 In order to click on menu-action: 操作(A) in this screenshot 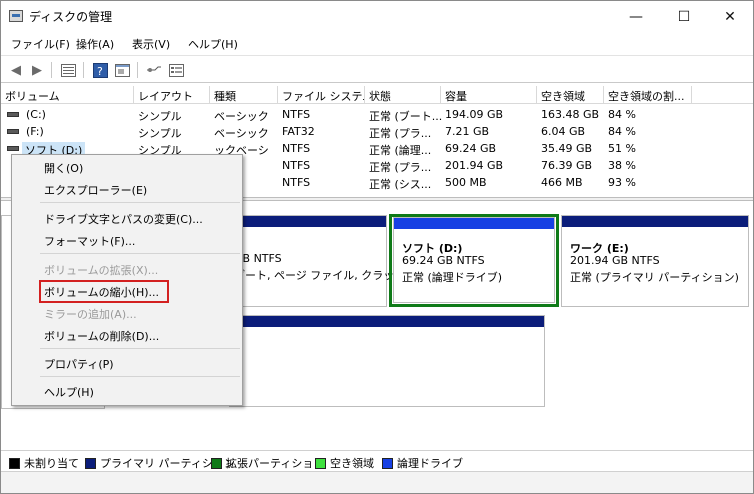, I will do `click(95, 44)`.